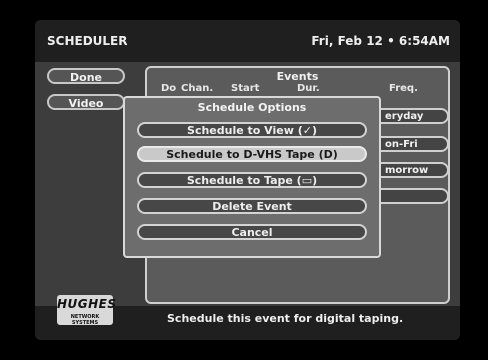 This screenshot has width=488, height=360. Describe the element at coordinates (252, 206) in the screenshot. I see `delete-event-button: Delete Event` at that location.